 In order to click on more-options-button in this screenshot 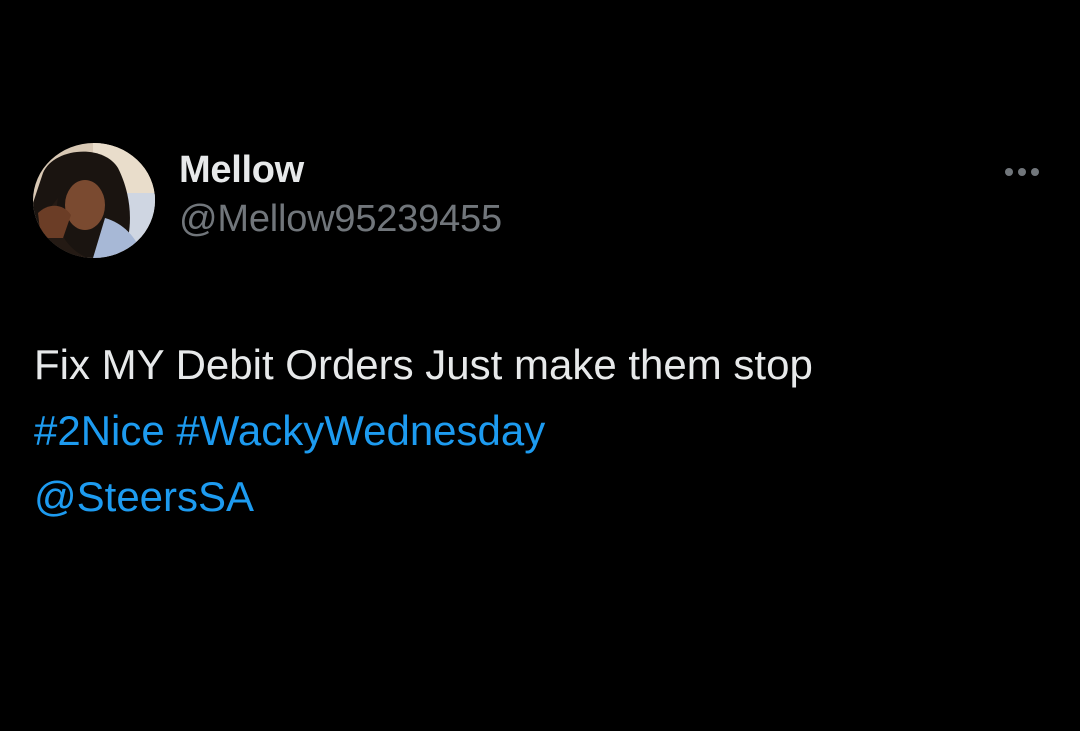, I will do `click(1022, 172)`.